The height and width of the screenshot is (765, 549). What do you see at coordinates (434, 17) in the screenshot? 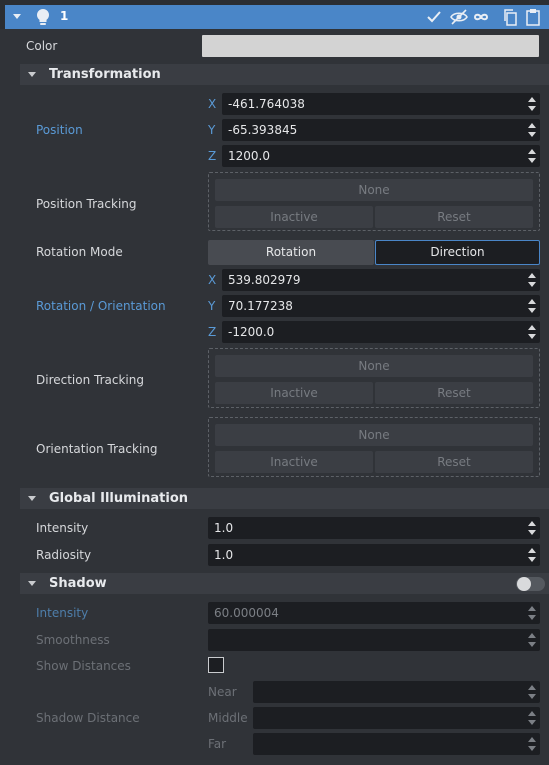
I see `checkmark-icon` at bounding box center [434, 17].